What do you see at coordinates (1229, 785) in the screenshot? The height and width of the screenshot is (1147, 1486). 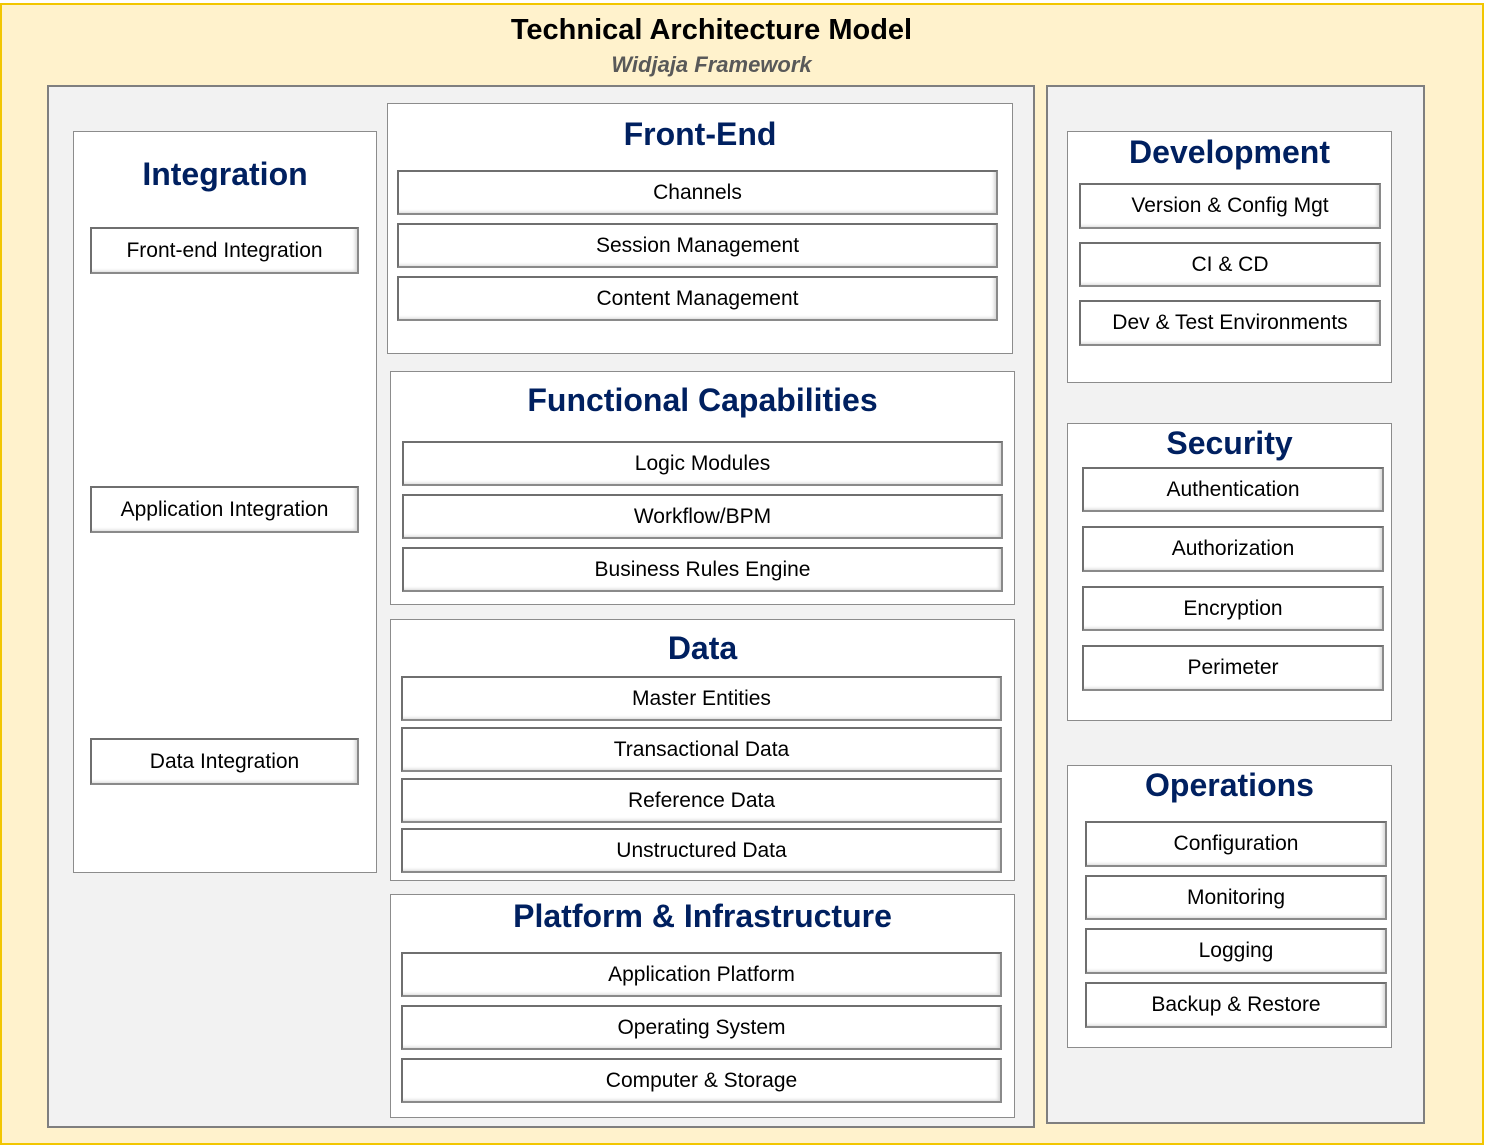 I see `group-title-operations: Operations` at bounding box center [1229, 785].